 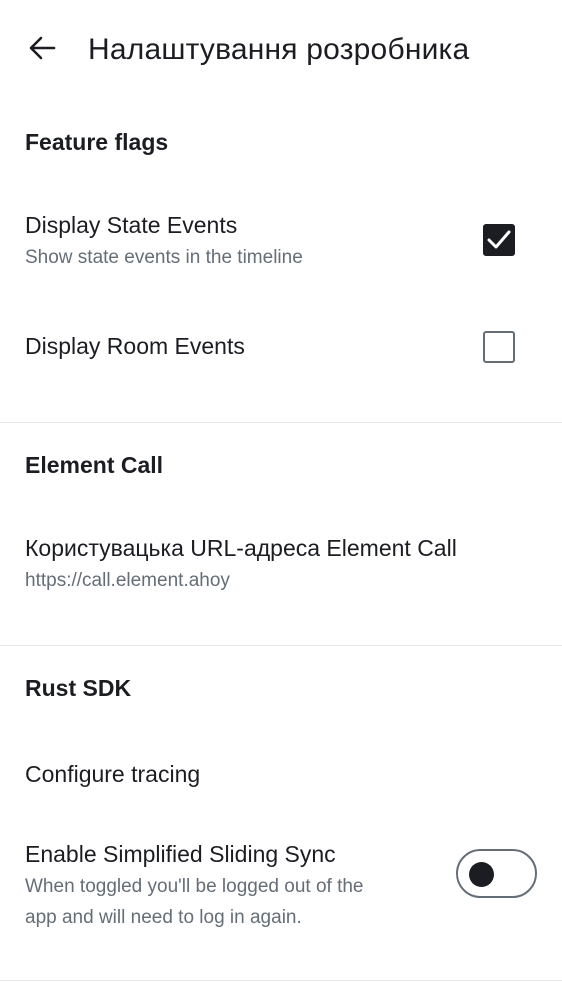 What do you see at coordinates (131, 225) in the screenshot?
I see `display-state-events-title: Display State Events` at bounding box center [131, 225].